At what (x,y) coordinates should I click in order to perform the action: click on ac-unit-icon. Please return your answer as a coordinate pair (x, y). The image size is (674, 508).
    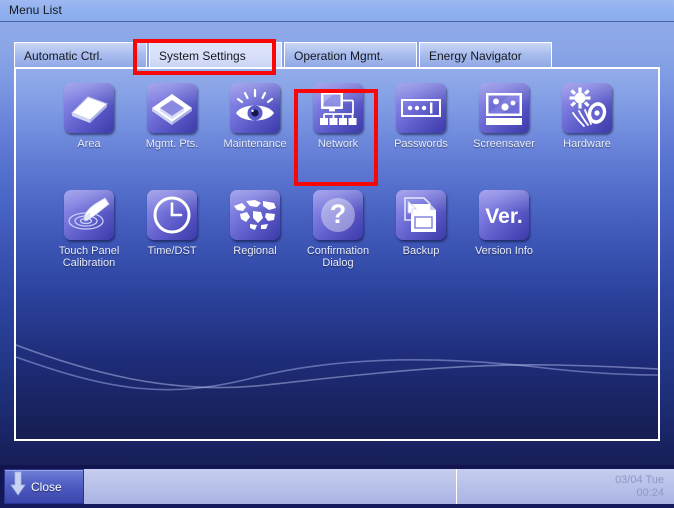
    Looking at the image, I should click on (172, 108).